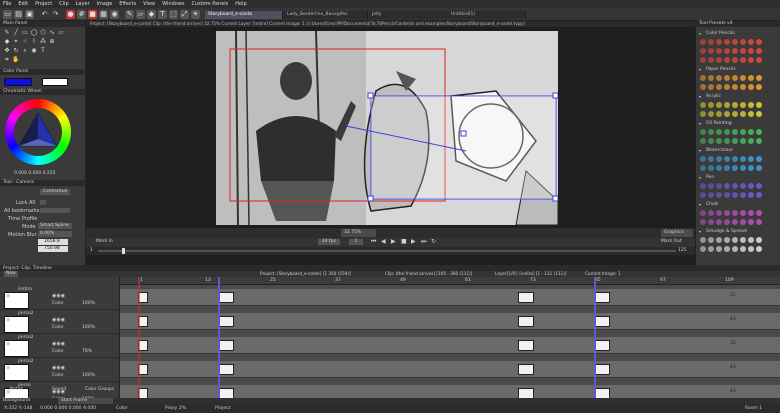 This screenshot has width=780, height=413. What do you see at coordinates (43, 42) in the screenshot?
I see `spray-tool-icon: ⁂` at bounding box center [43, 42].